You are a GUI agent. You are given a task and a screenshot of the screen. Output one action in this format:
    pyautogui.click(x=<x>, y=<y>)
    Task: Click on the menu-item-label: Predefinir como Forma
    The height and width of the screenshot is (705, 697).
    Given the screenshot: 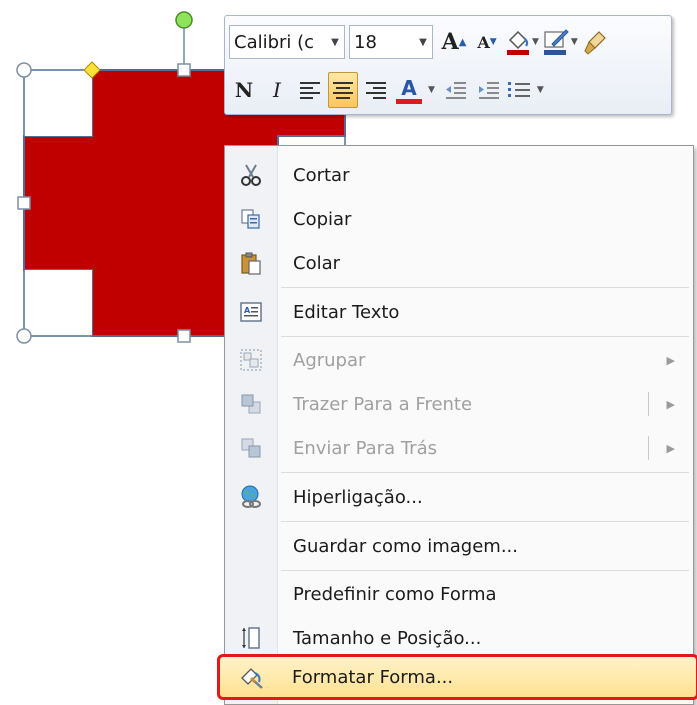 What is the action you would take?
    pyautogui.click(x=395, y=594)
    